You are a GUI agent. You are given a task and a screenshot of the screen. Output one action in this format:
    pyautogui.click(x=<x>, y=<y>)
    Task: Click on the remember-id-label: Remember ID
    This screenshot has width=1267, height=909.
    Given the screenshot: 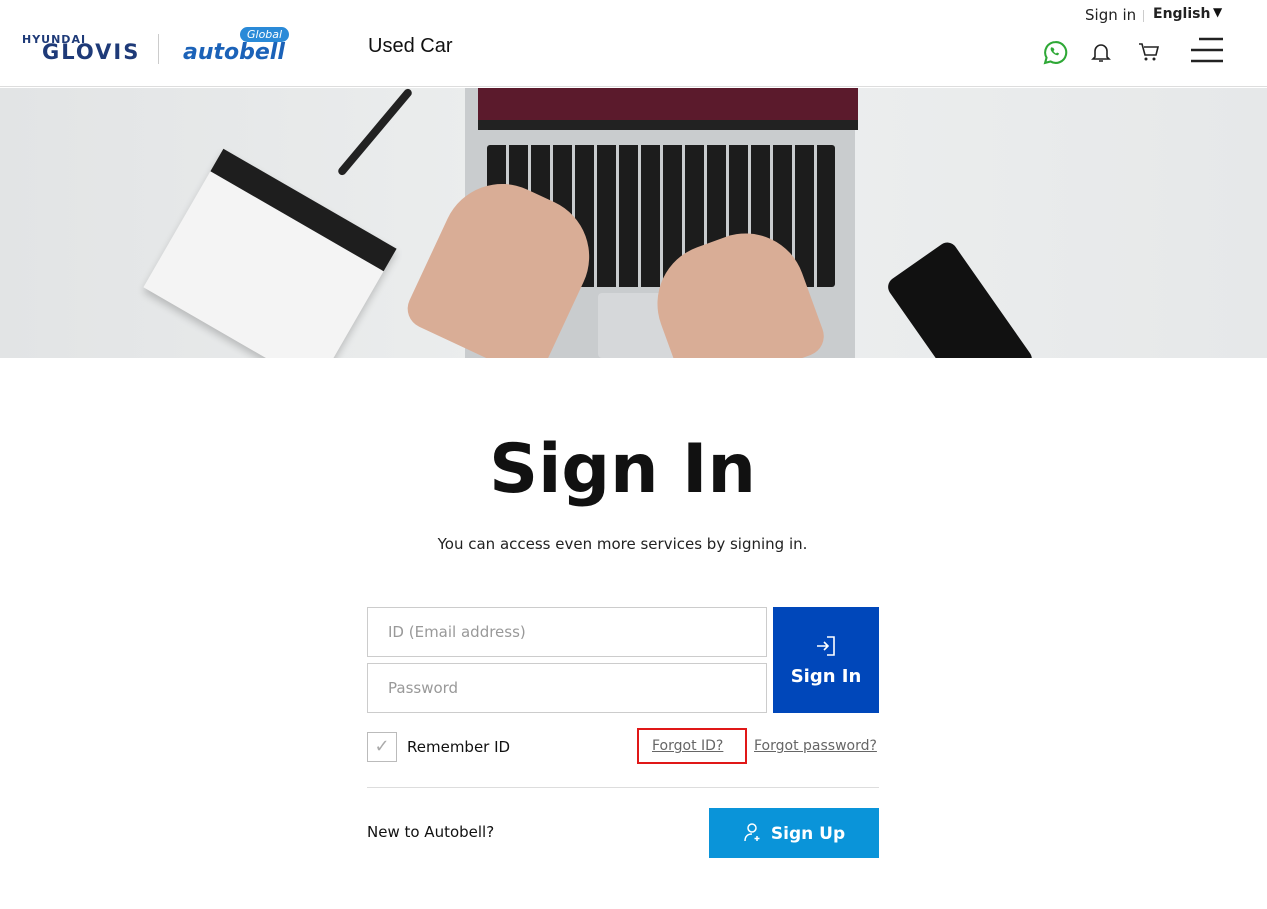 What is the action you would take?
    pyautogui.click(x=458, y=747)
    